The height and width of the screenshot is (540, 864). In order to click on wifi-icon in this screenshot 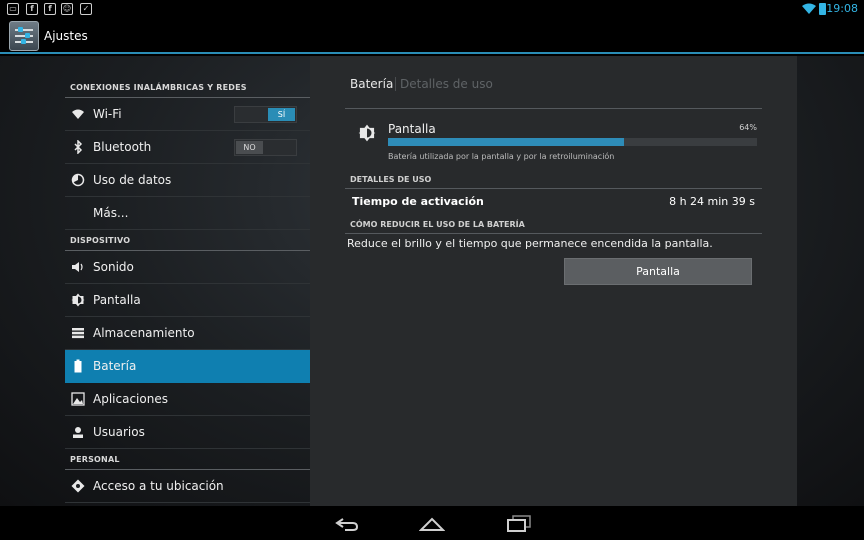, I will do `click(78, 114)`.